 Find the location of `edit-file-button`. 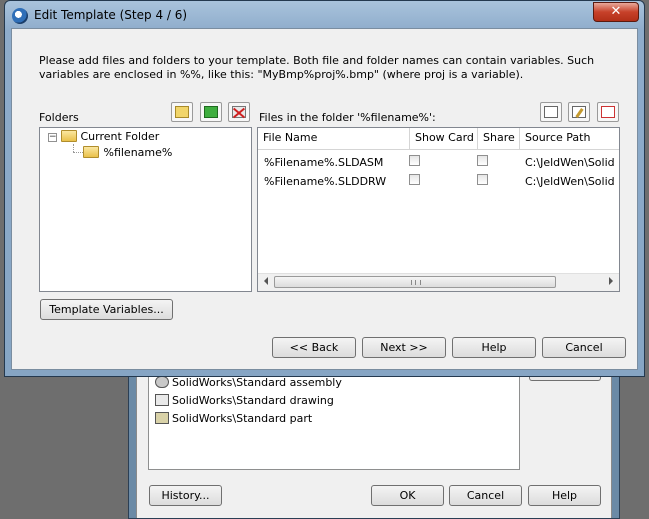

edit-file-button is located at coordinates (579, 112).